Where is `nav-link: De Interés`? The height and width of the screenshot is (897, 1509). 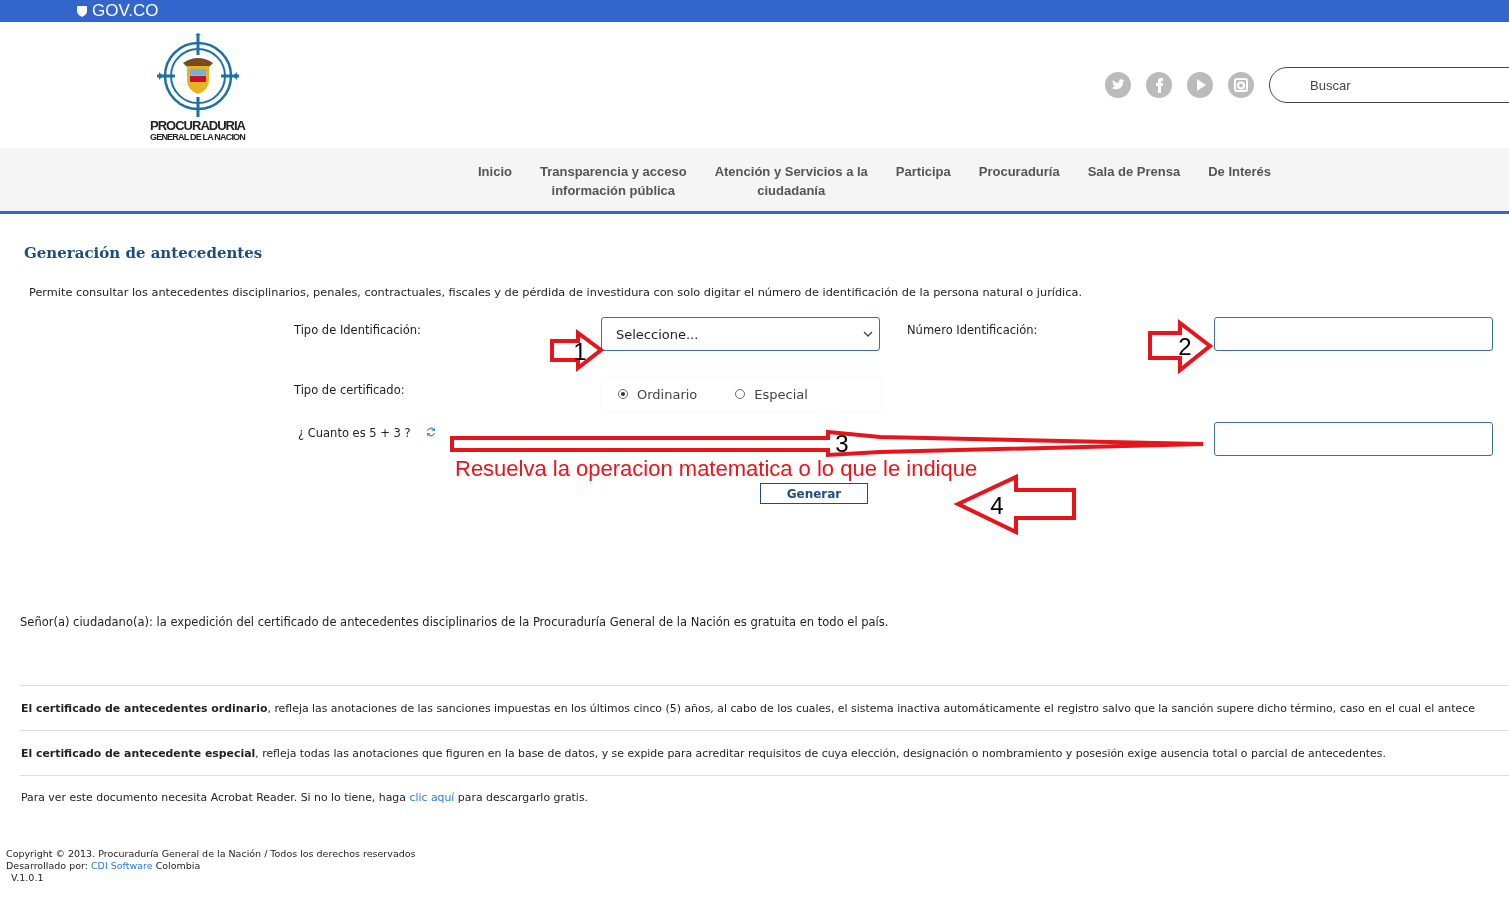
nav-link: De Interés is located at coordinates (1240, 186).